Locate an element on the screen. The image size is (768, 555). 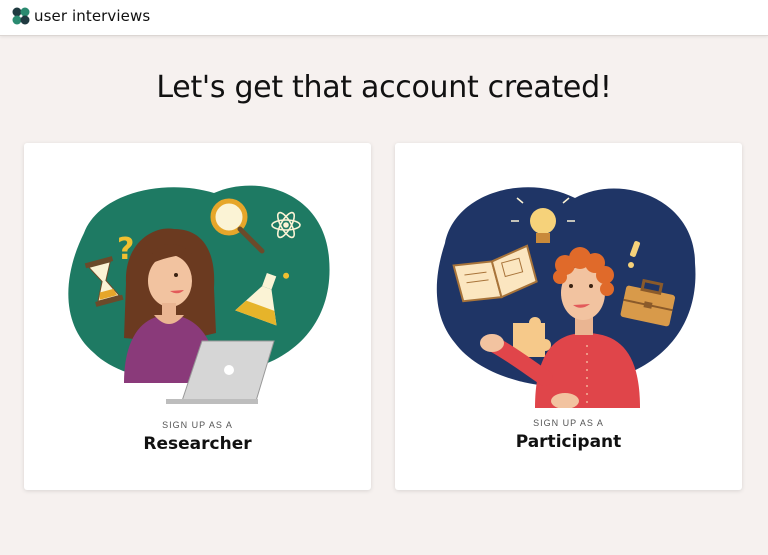
participant-role-label: Participant is located at coordinates (568, 442).